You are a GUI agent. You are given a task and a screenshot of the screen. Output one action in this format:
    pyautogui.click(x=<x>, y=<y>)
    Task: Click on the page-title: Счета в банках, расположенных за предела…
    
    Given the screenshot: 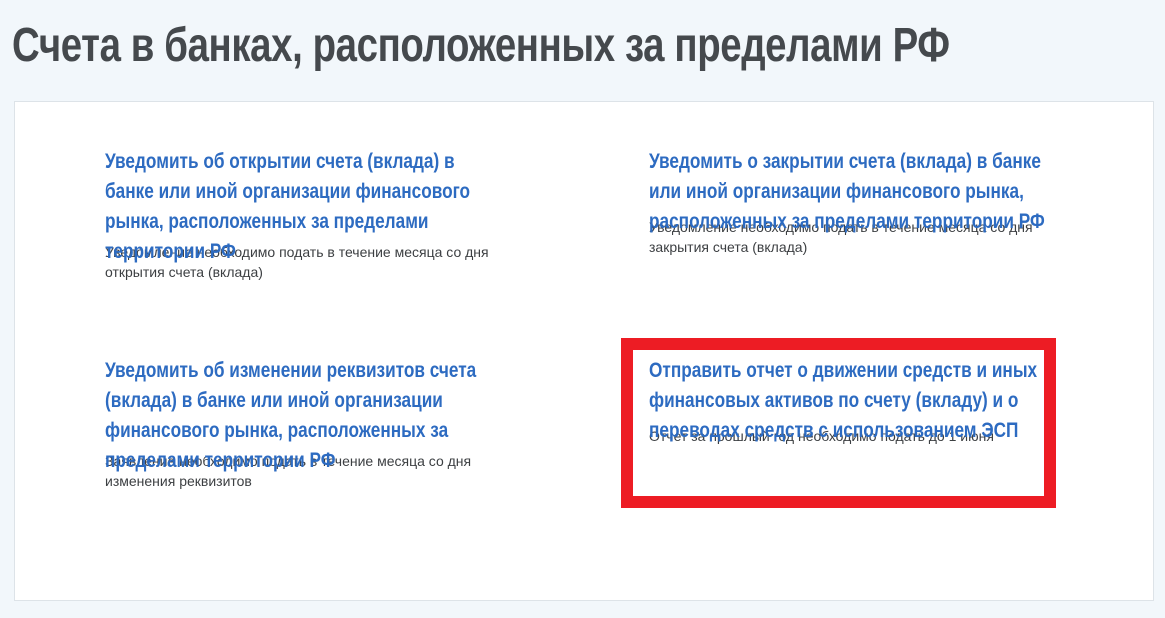 What is the action you would take?
    pyautogui.click(x=481, y=45)
    